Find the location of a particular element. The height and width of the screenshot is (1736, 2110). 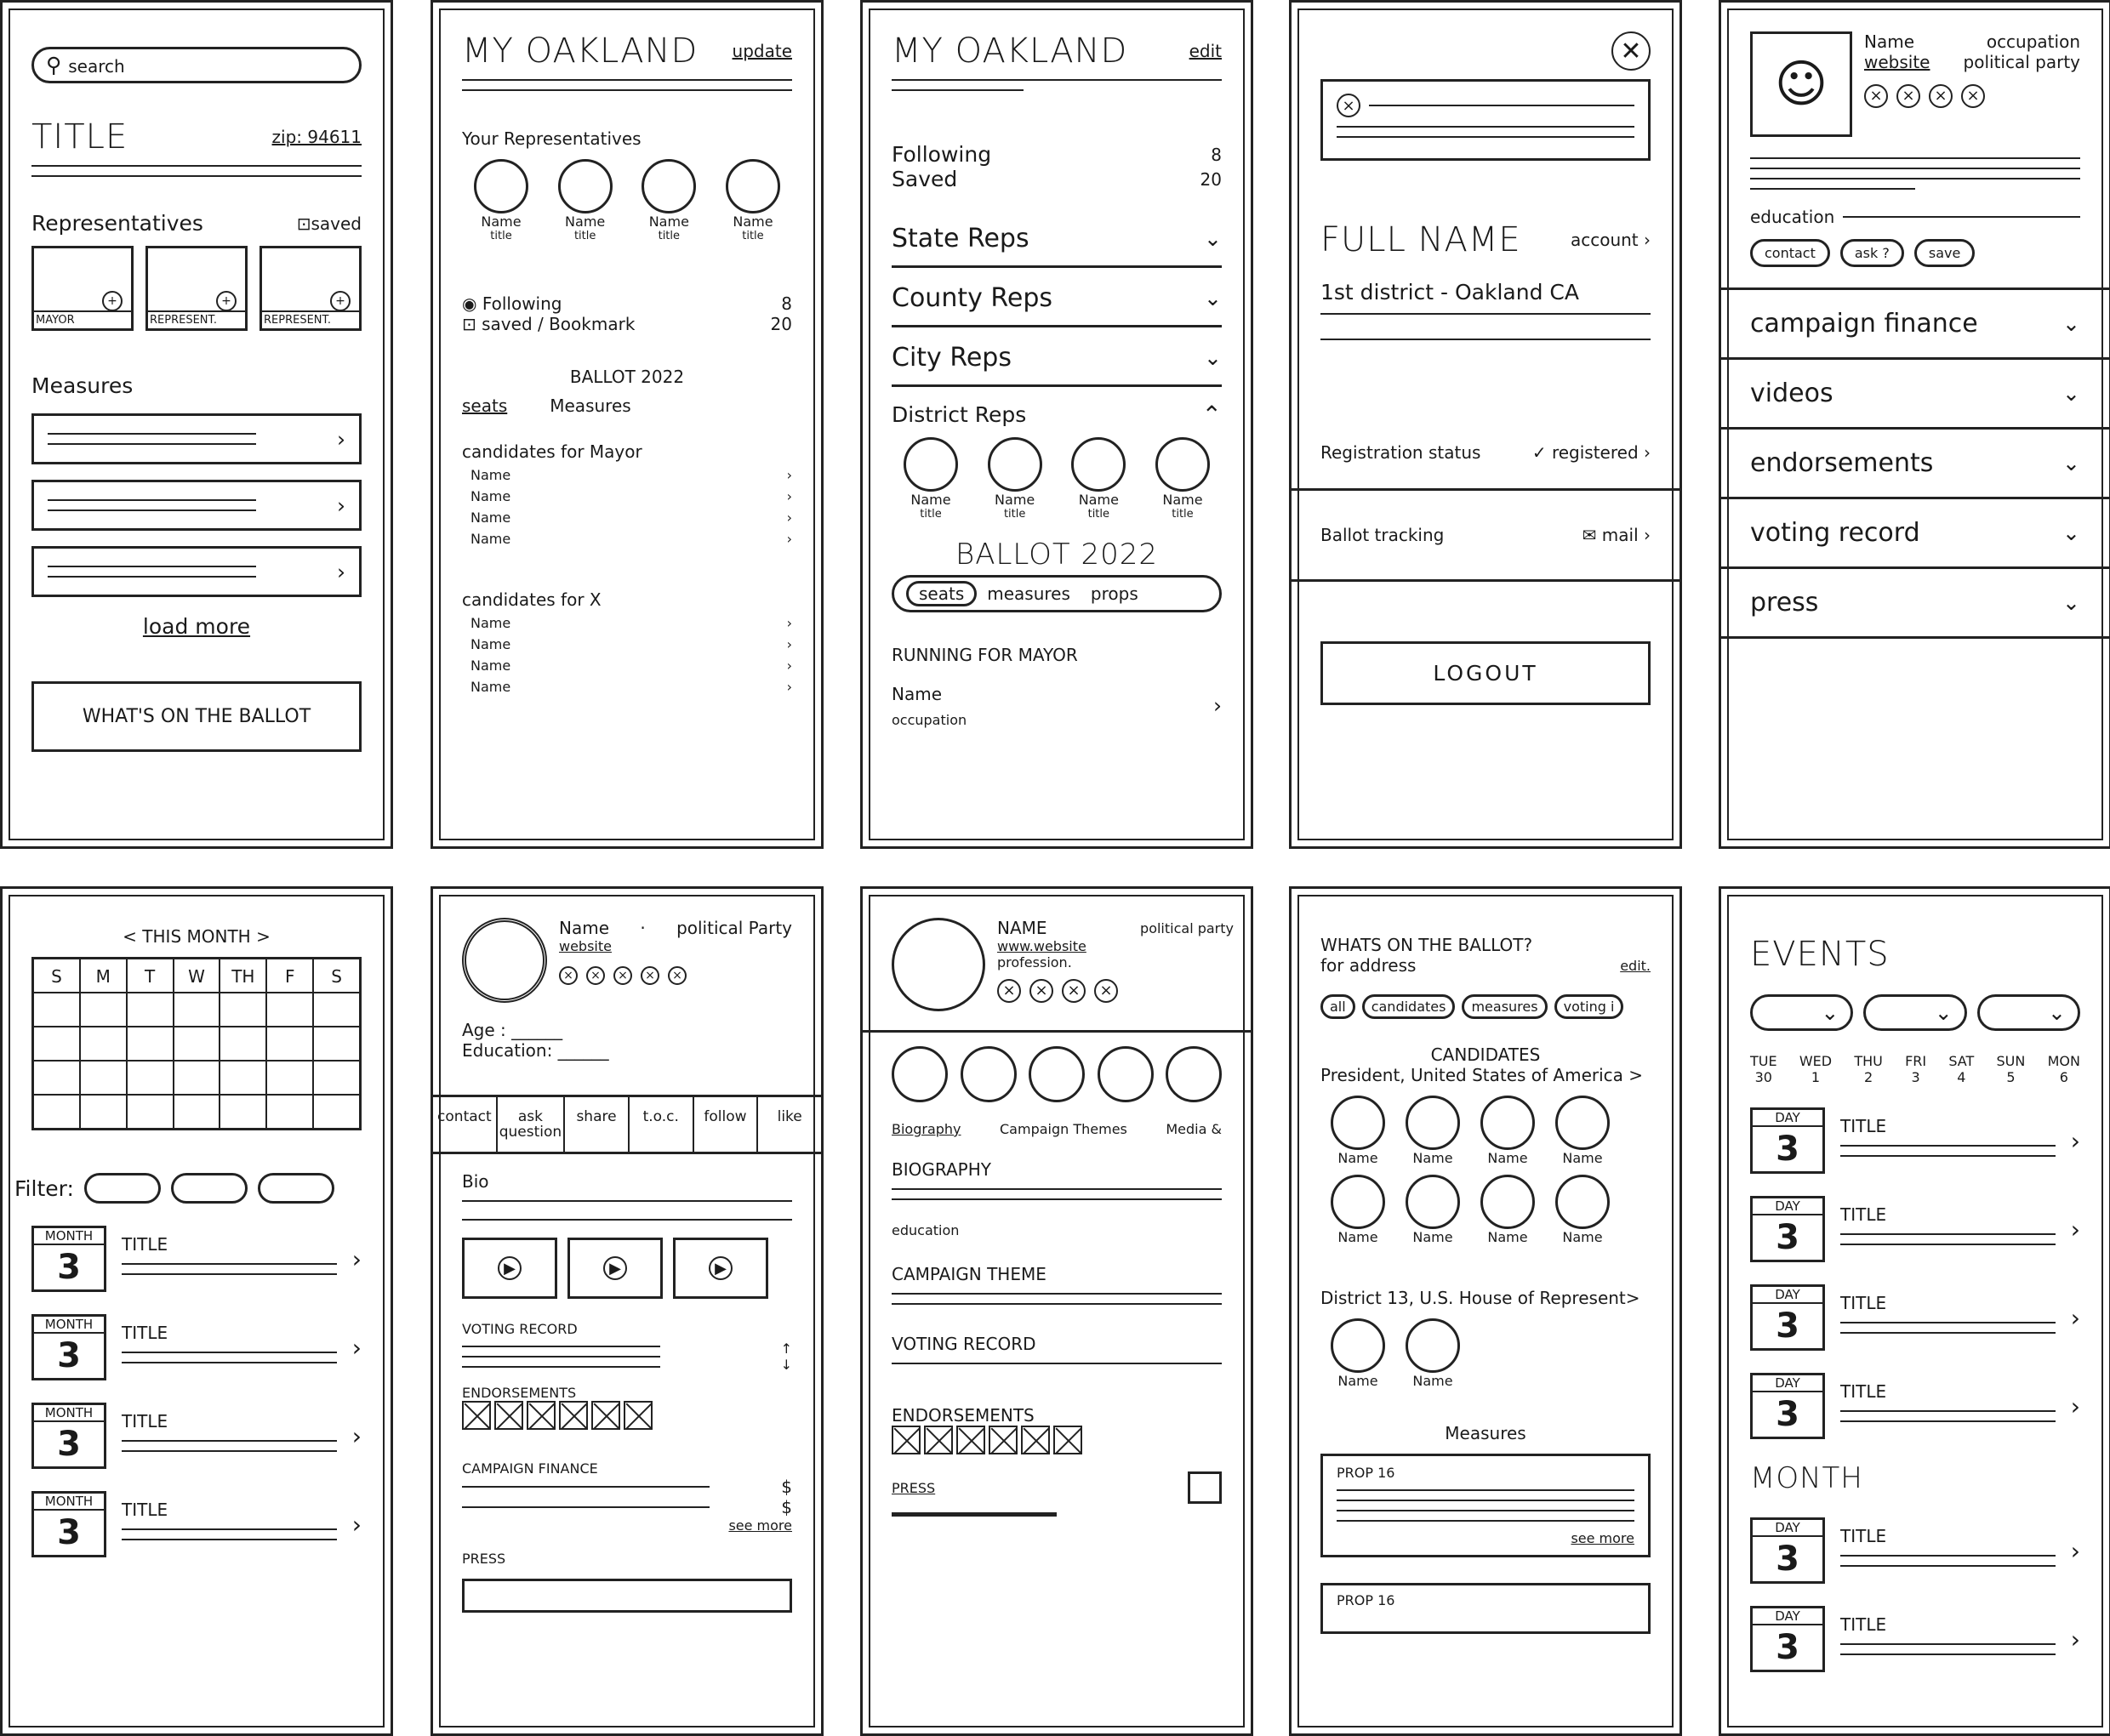

filter-chip: all is located at coordinates (1337, 1006).